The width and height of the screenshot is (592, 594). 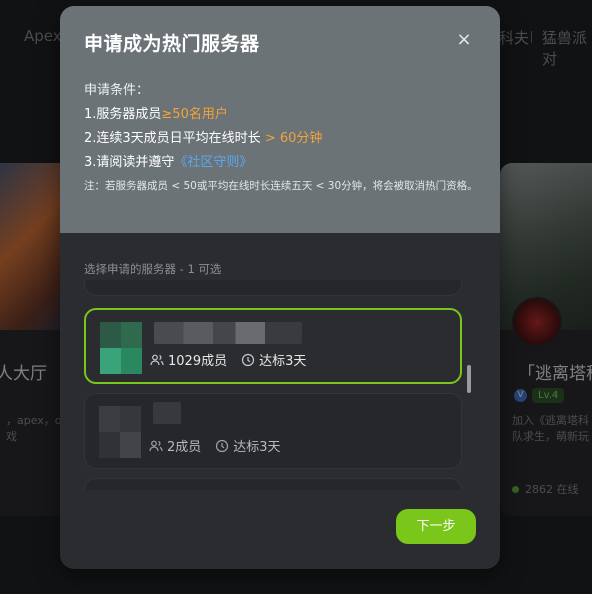 I want to click on server-option-selected: 1029成员 达标3天, so click(x=273, y=346).